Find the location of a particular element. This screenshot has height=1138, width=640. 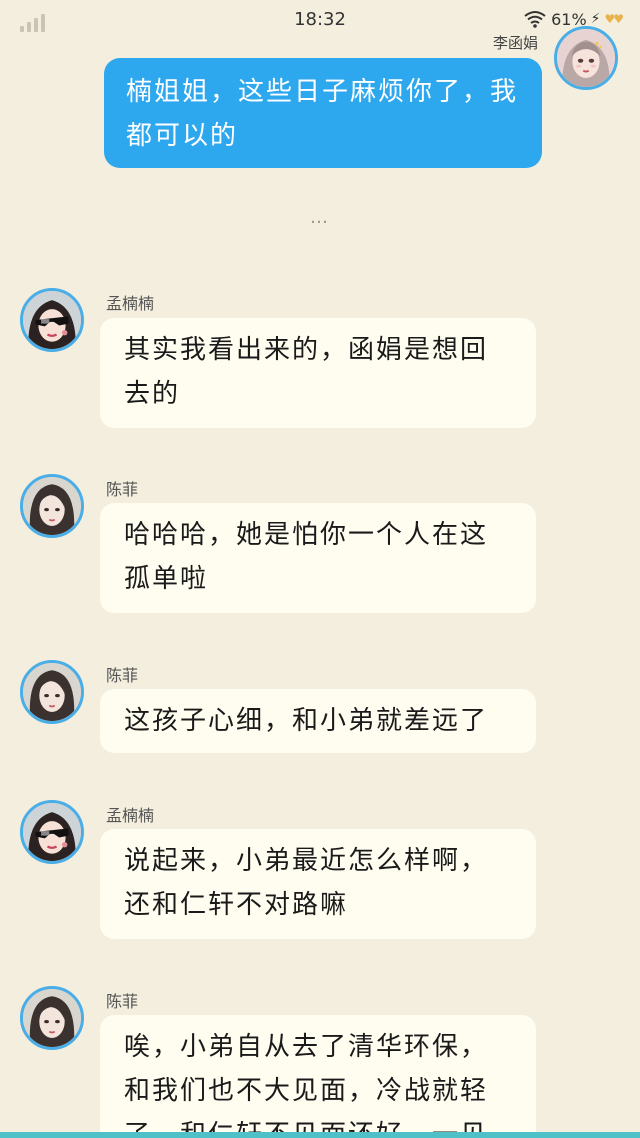

bottom-accent-strip is located at coordinates (320, 1135).